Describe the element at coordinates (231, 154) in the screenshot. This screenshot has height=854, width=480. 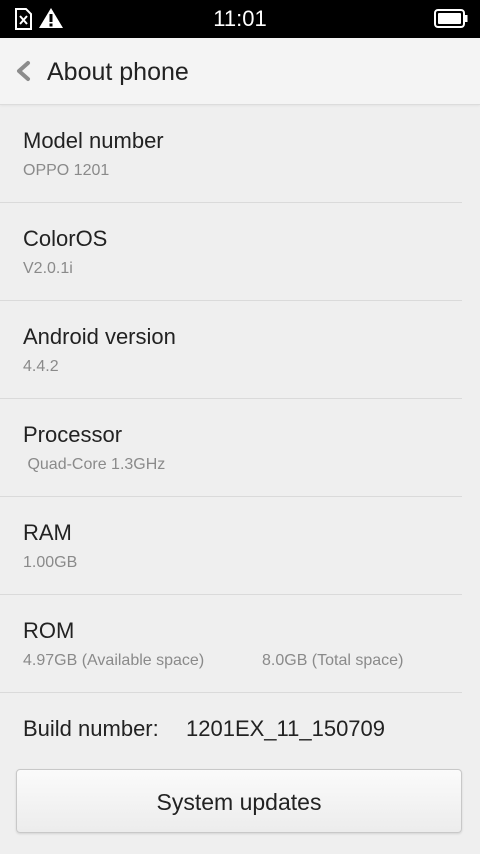
I see `model-number-row: Model number OPPO 1201` at that location.